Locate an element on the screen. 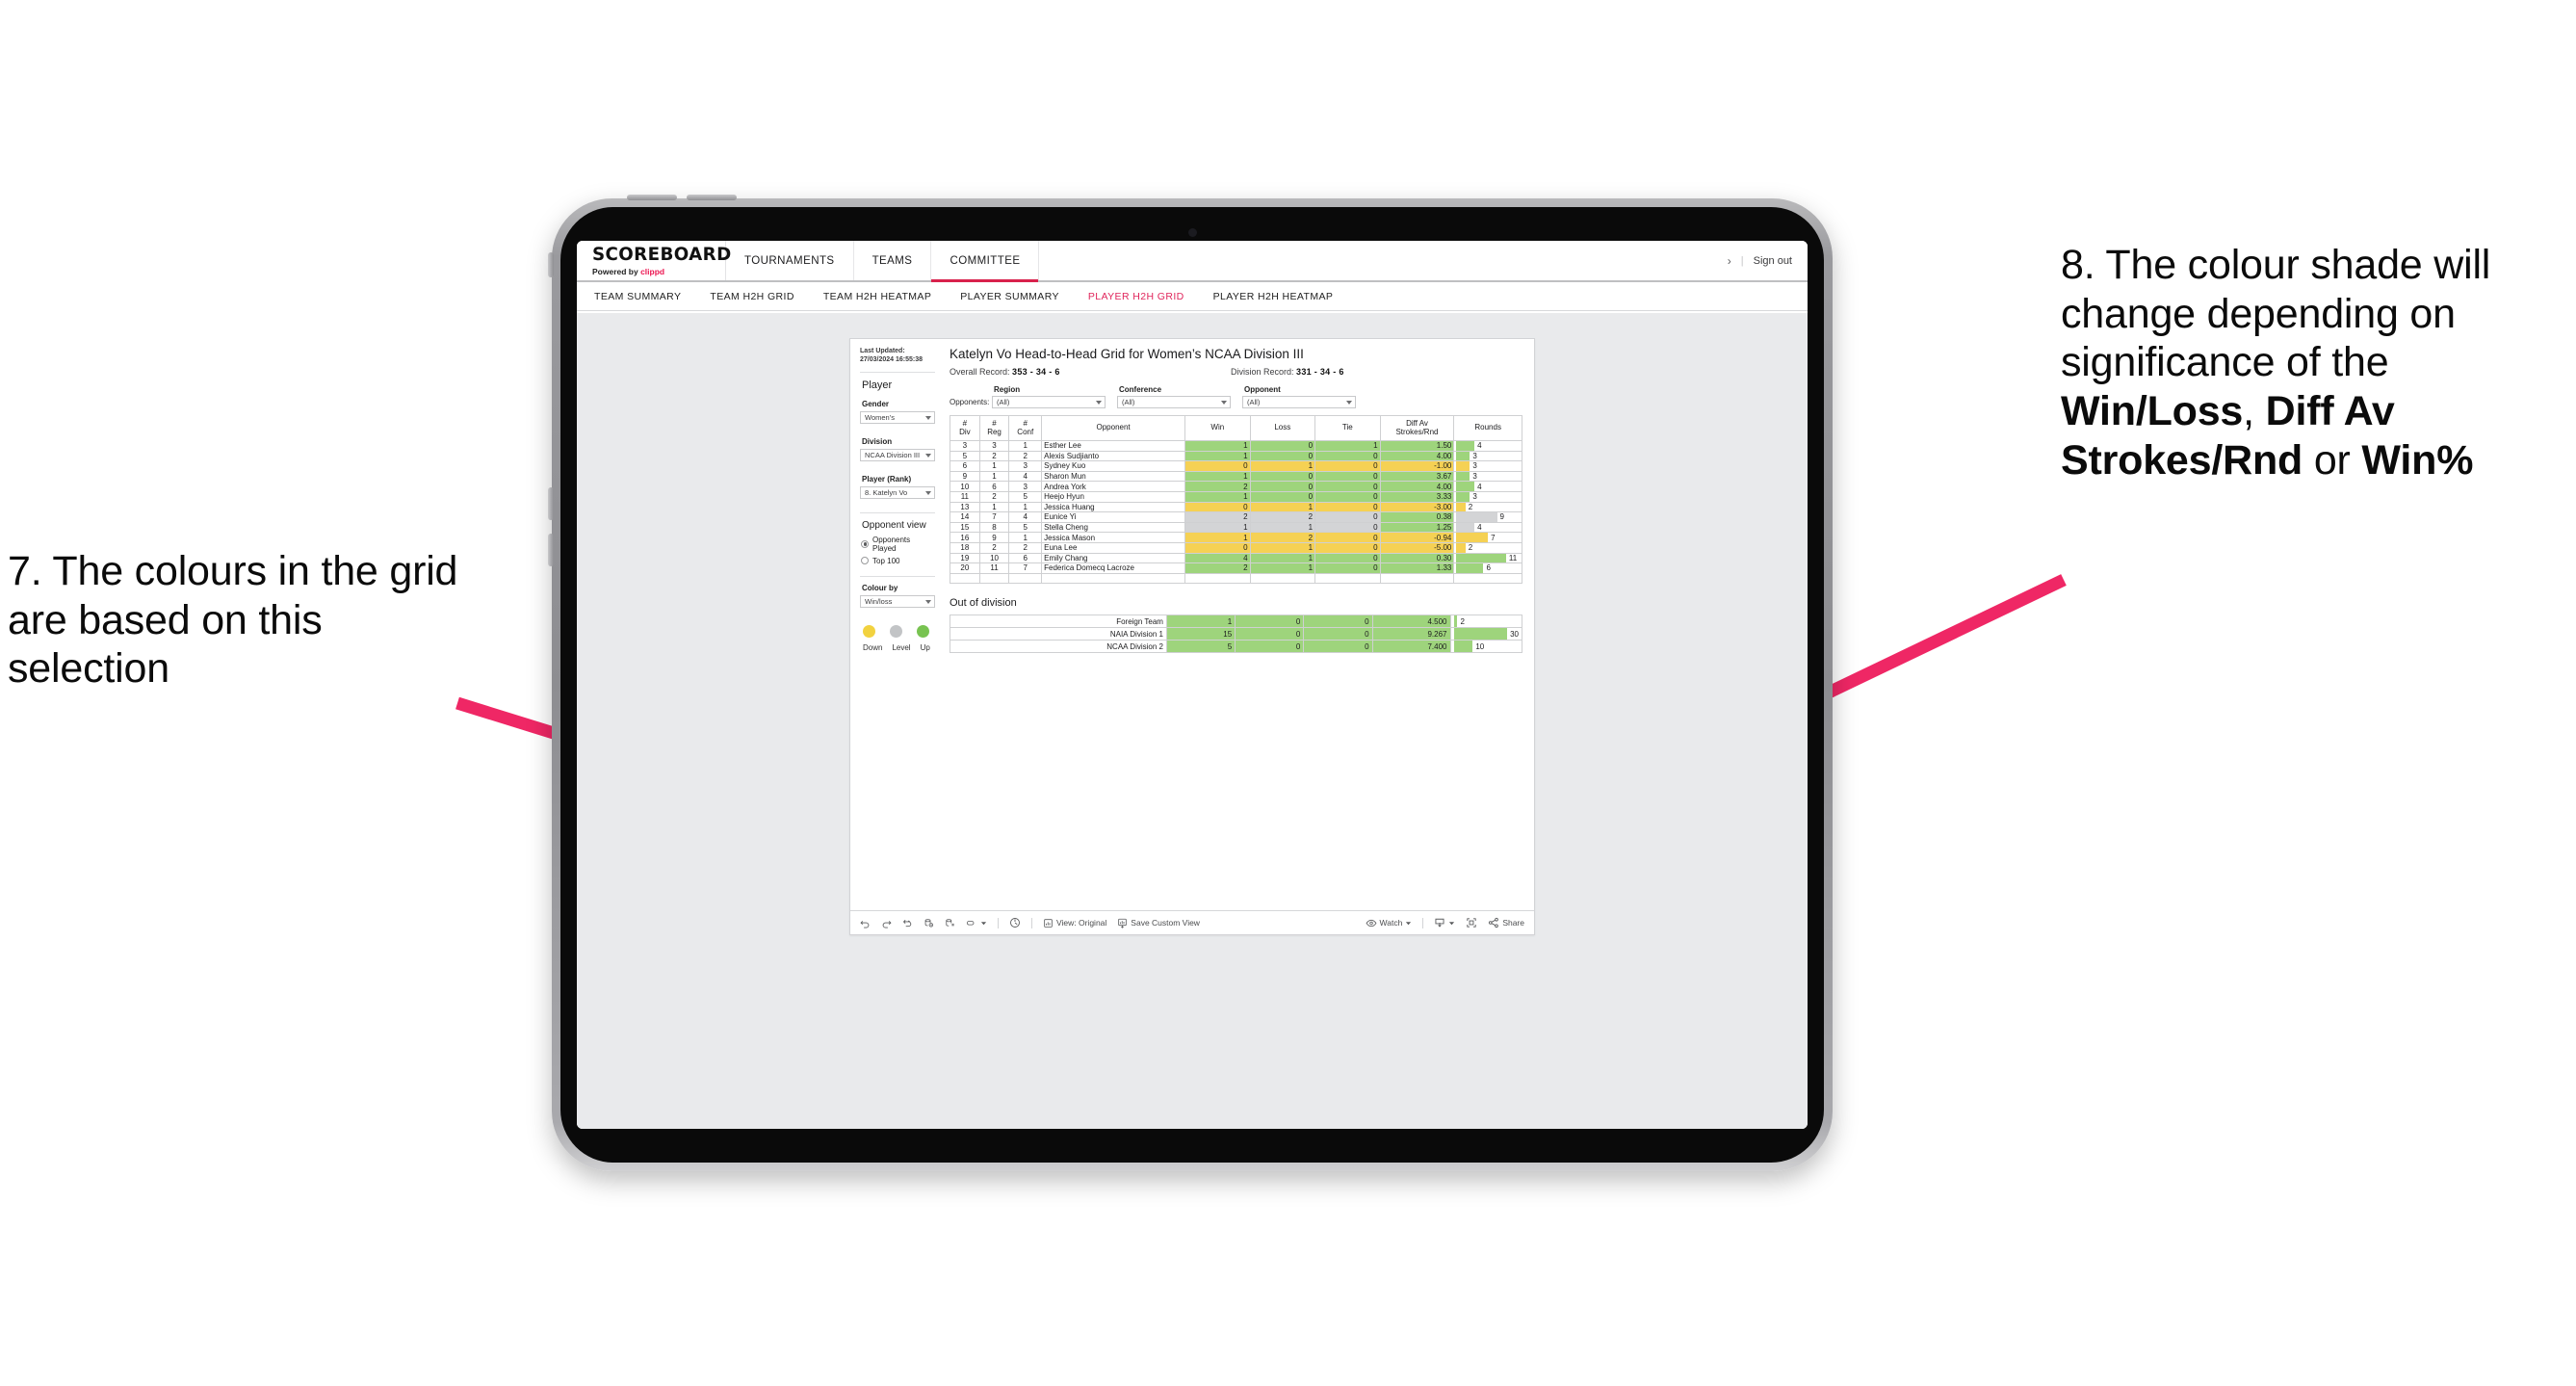 This screenshot has height=1386, width=2576. help-button is located at coordinates (1015, 922).